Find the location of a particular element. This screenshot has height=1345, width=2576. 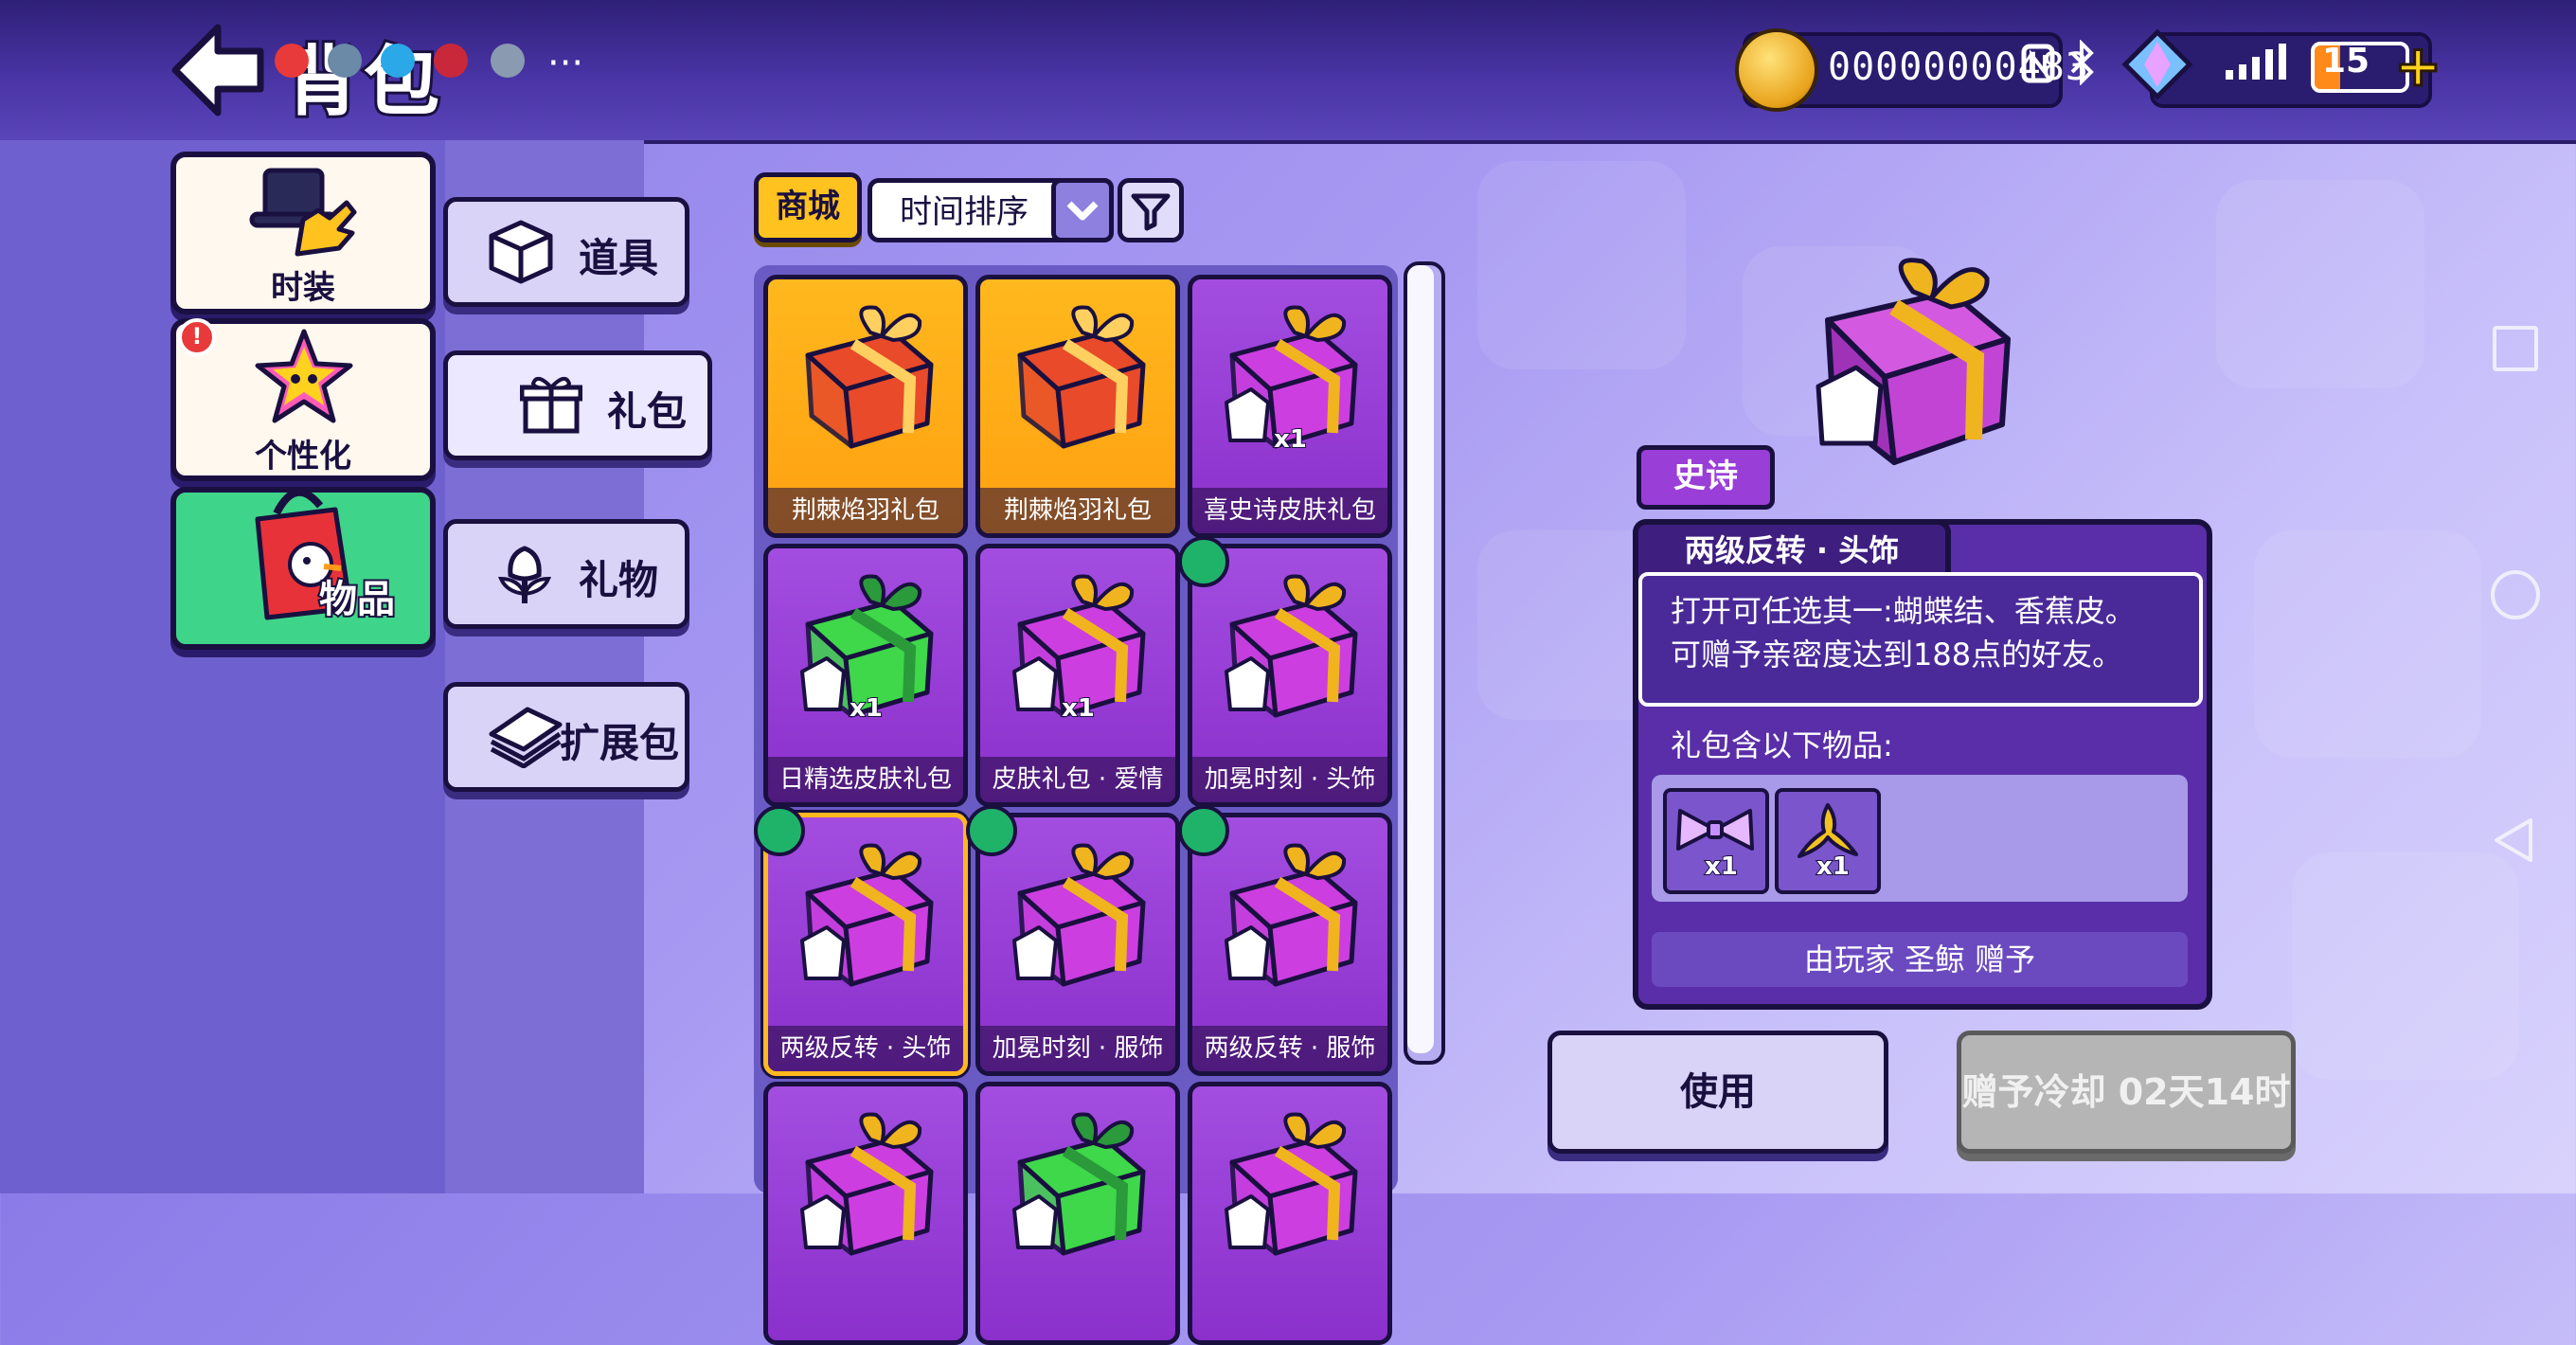

chevron-down-icon is located at coordinates (1082, 211).